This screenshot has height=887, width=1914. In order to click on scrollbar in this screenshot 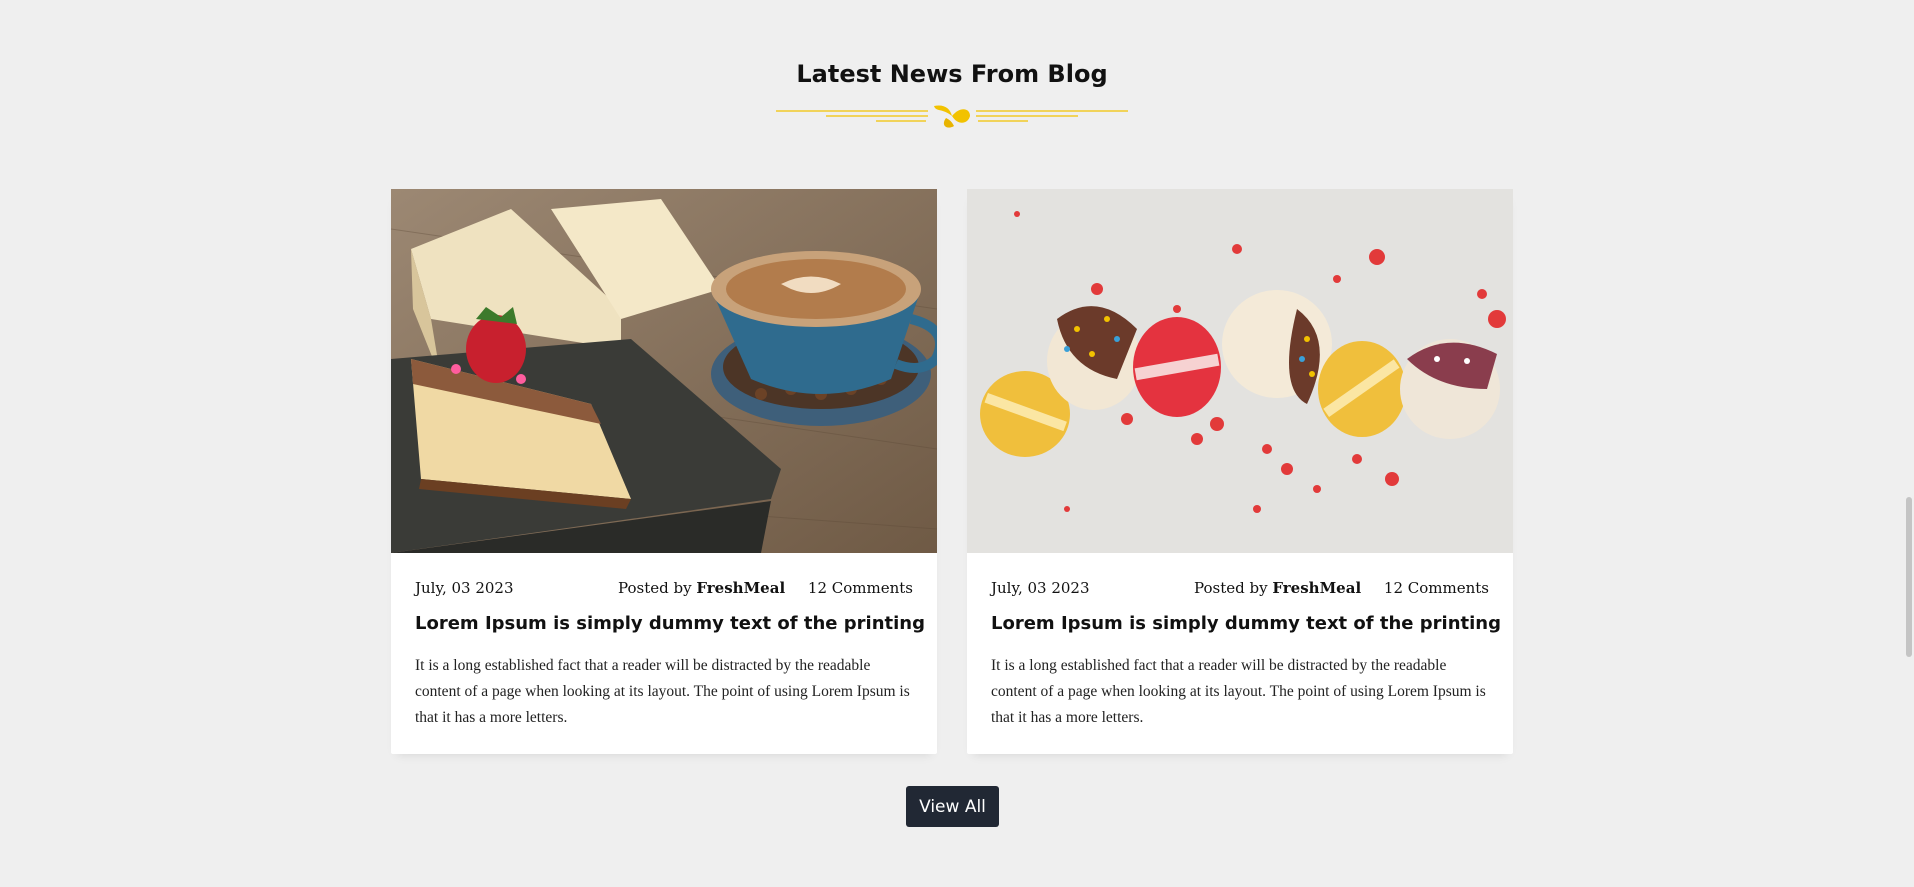, I will do `click(1909, 443)`.